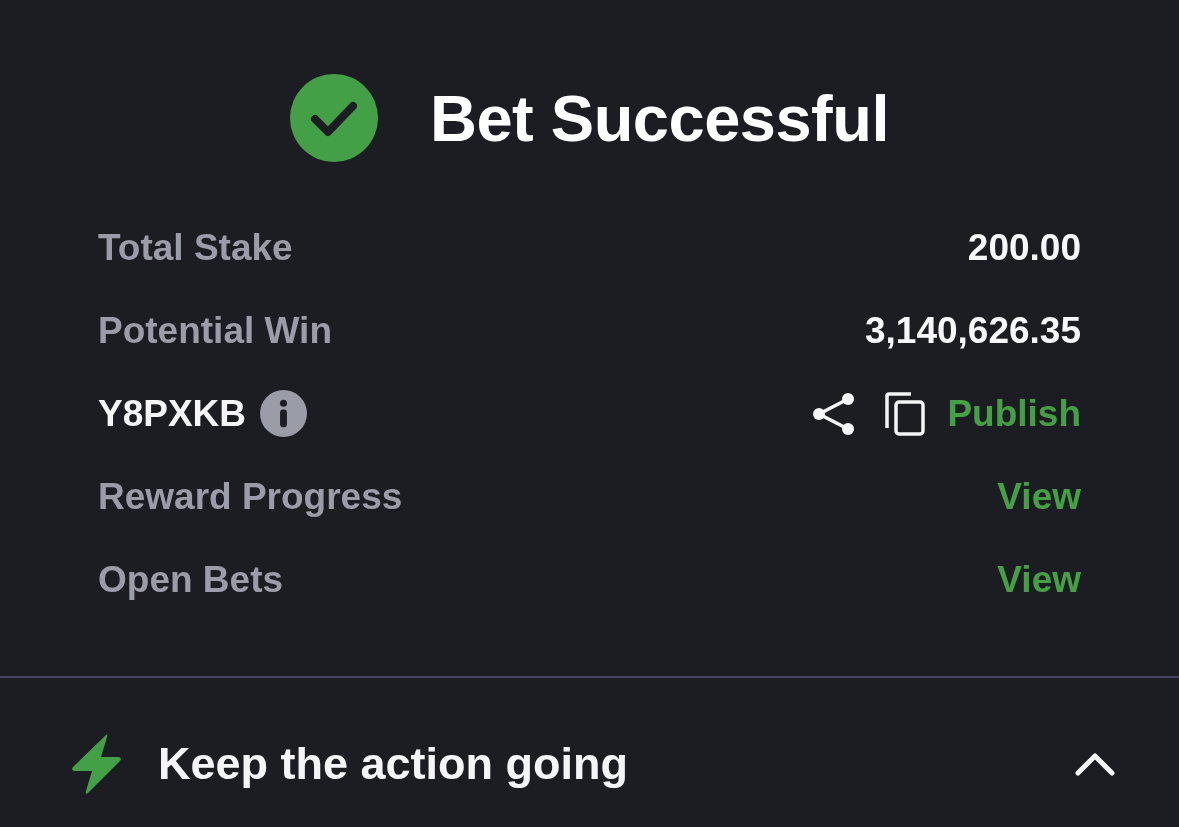 The image size is (1179, 827). I want to click on summary-value: 3,140,626.35, so click(972, 330).